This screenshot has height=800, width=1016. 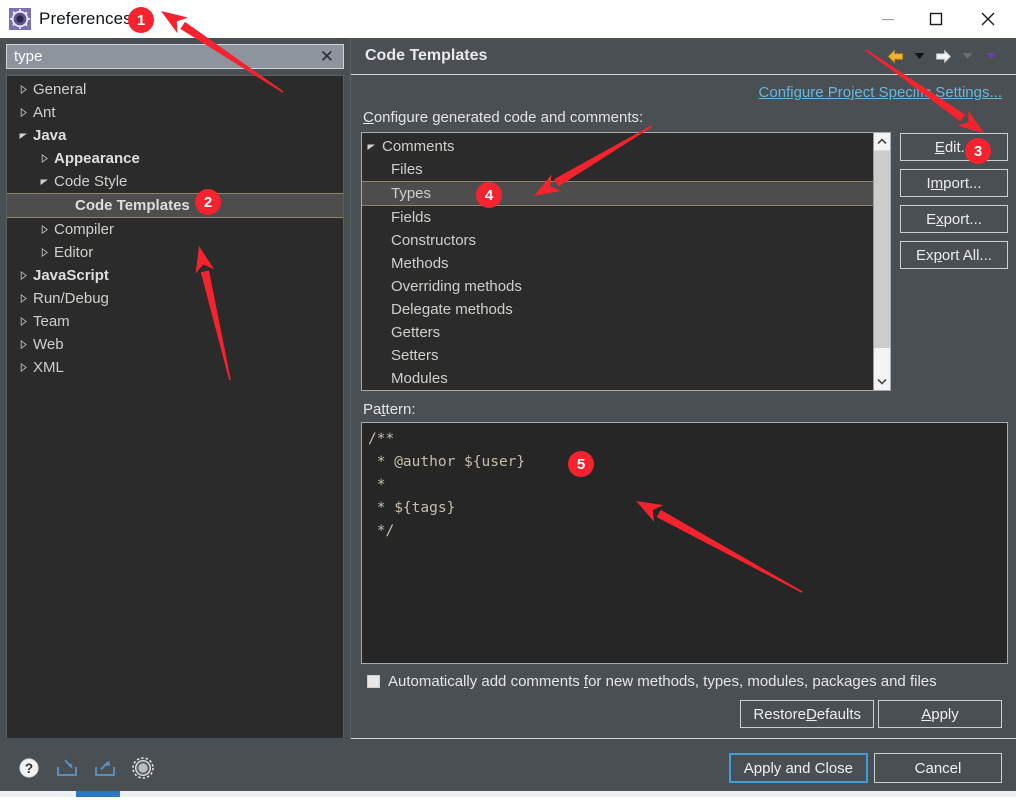 I want to click on sidebar-item-team: Team, so click(x=175, y=321).